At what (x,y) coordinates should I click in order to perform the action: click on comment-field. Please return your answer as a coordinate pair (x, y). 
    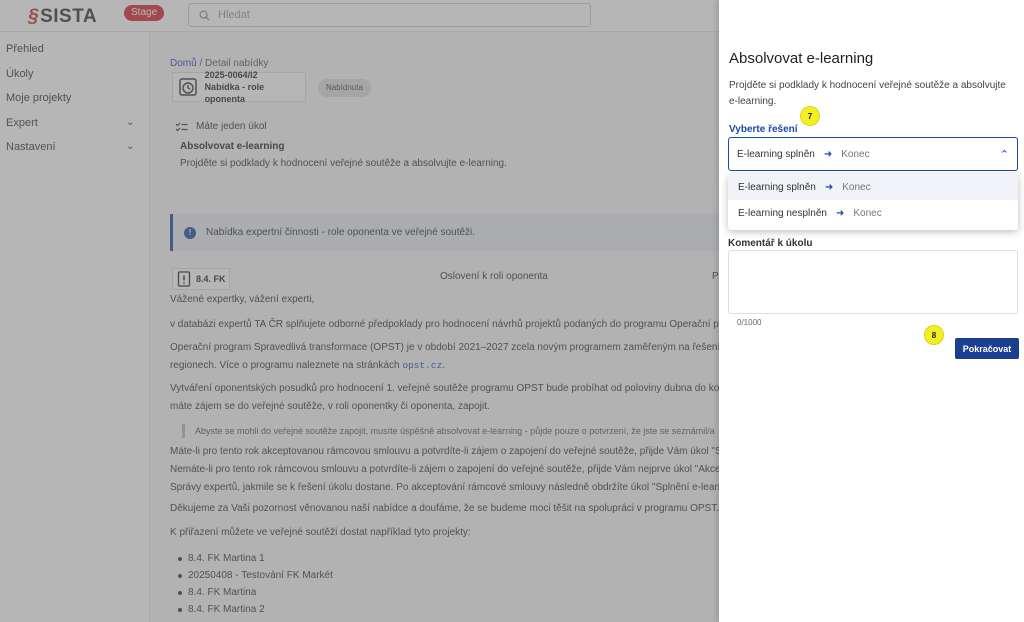
    Looking at the image, I should click on (873, 282).